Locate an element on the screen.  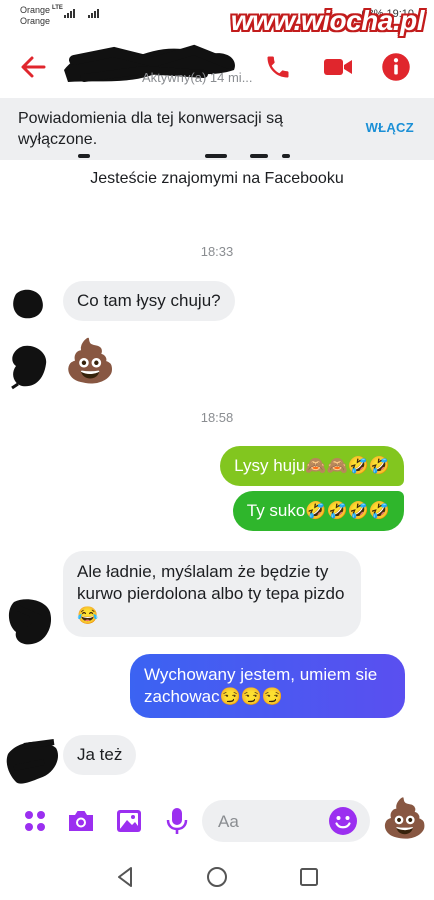
call-button is located at coordinates (278, 67).